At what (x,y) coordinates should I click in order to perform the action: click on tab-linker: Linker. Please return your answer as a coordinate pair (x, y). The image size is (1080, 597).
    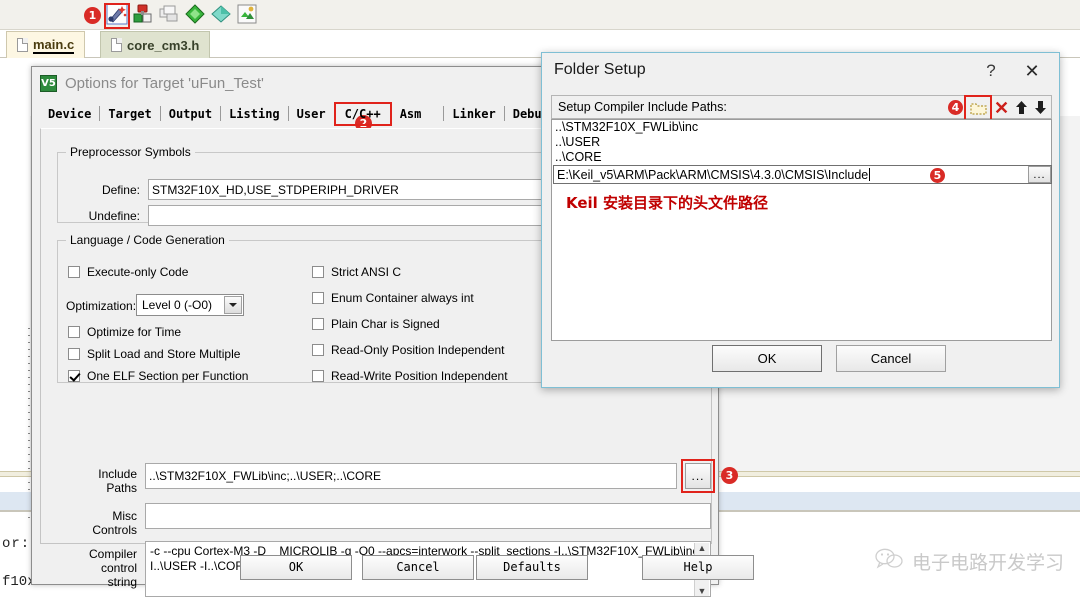
    Looking at the image, I should click on (473, 114).